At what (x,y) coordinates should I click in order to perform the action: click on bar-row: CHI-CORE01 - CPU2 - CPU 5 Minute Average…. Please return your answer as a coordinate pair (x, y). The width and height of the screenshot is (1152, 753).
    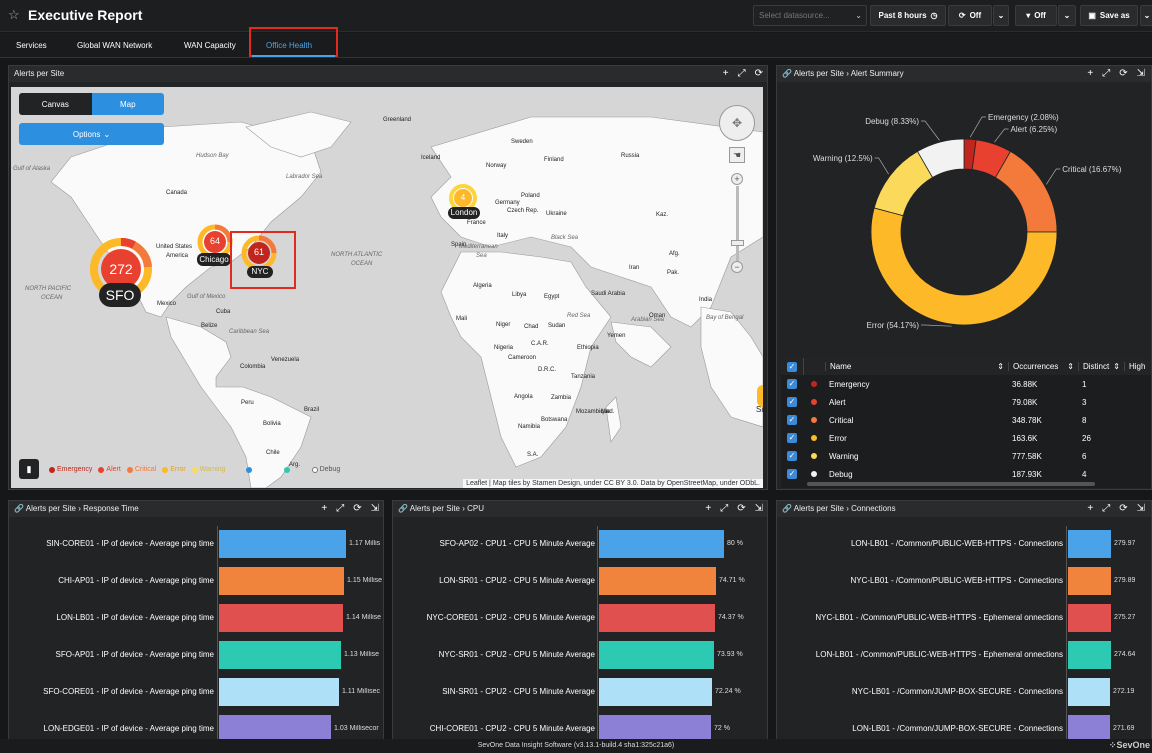
    Looking at the image, I should click on (580, 725).